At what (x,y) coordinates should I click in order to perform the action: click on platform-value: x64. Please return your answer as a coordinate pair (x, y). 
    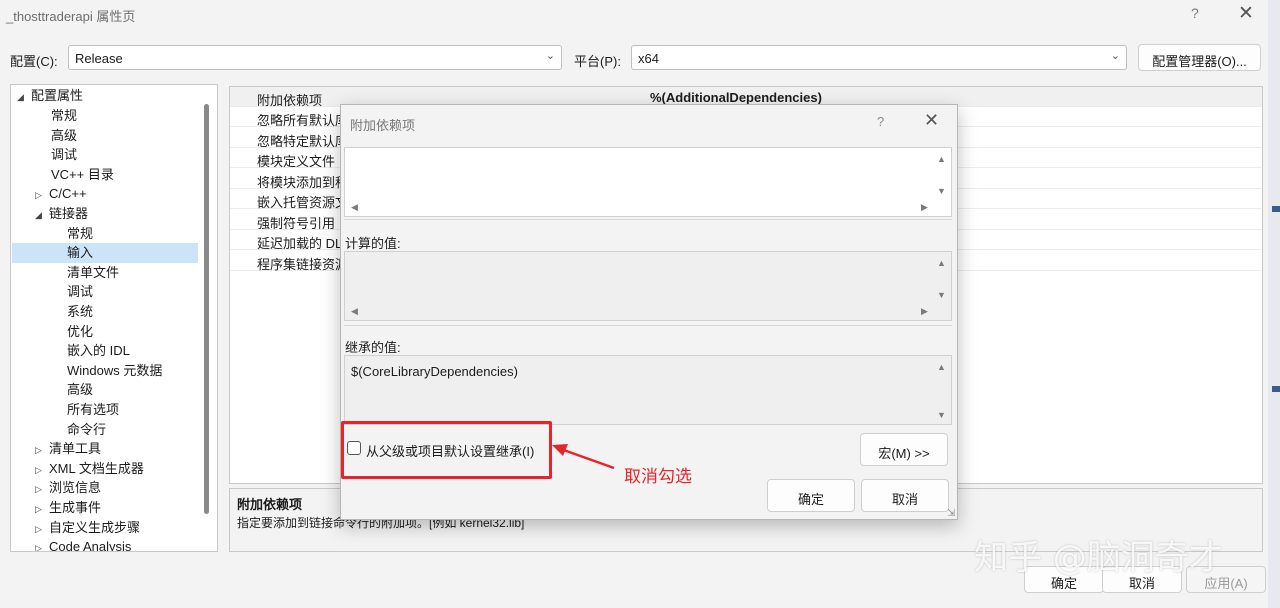
    Looking at the image, I should click on (648, 58).